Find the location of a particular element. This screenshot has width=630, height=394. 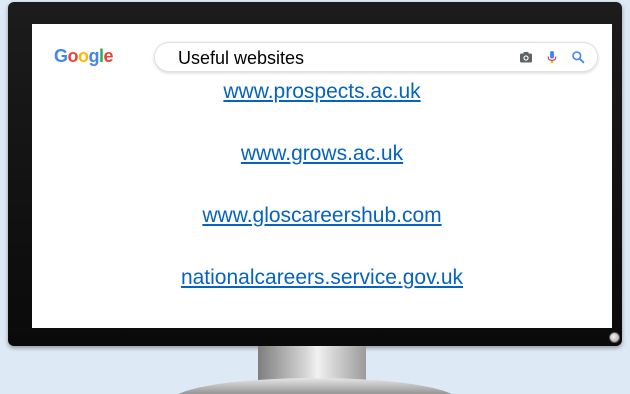

link-nationalcareers: nationalcareers.service.gov.uk is located at coordinates (322, 278).